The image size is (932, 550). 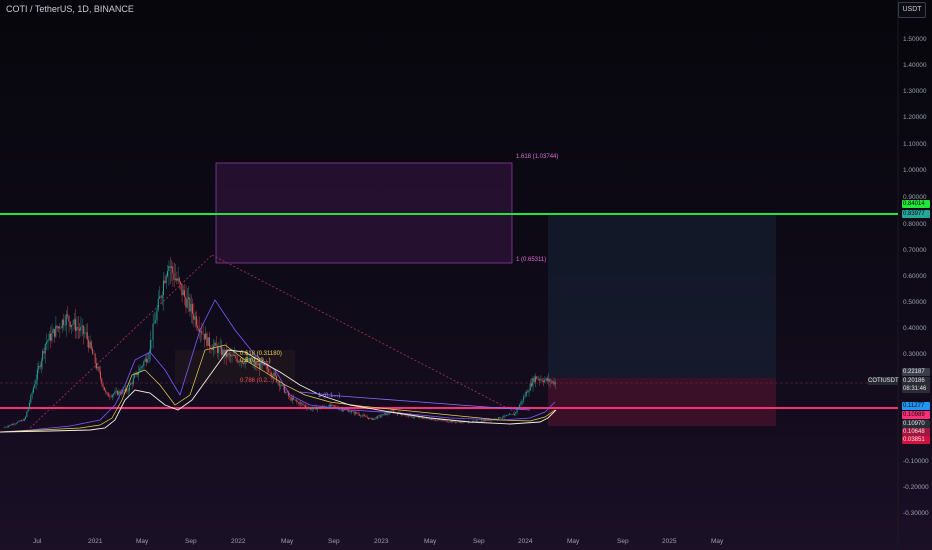 I want to click on price-tick: 0.80000, so click(x=915, y=224).